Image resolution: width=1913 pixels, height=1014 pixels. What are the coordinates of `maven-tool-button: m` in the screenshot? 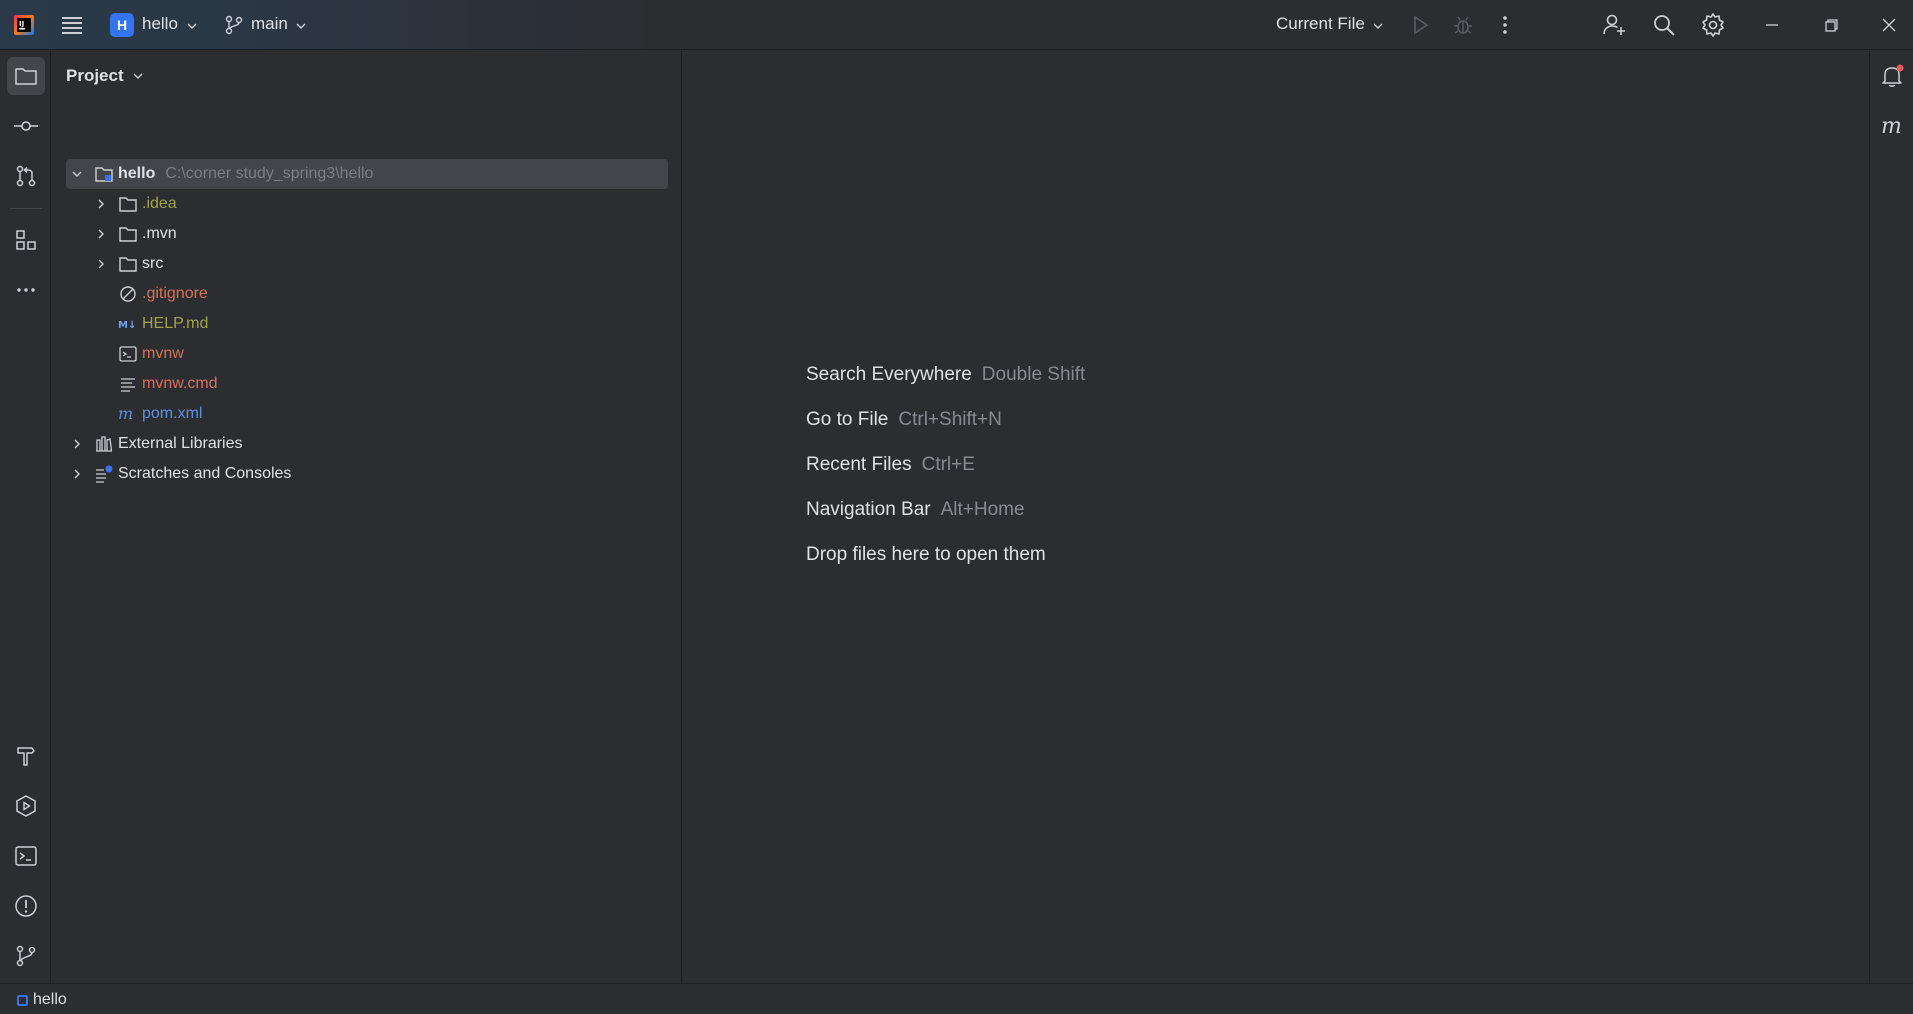 It's located at (1892, 126).